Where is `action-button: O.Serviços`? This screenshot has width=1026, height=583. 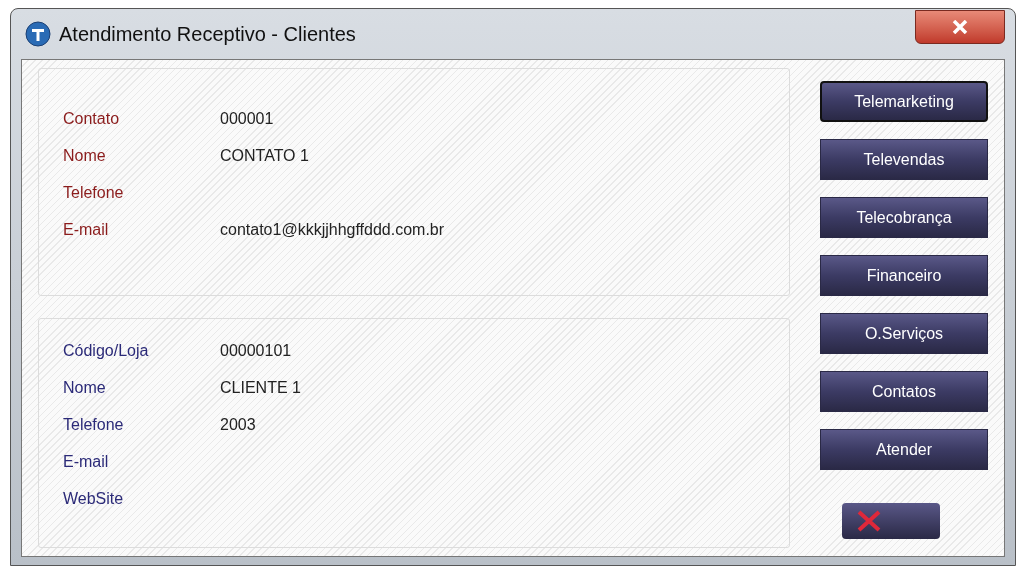
action-button: O.Serviços is located at coordinates (904, 333).